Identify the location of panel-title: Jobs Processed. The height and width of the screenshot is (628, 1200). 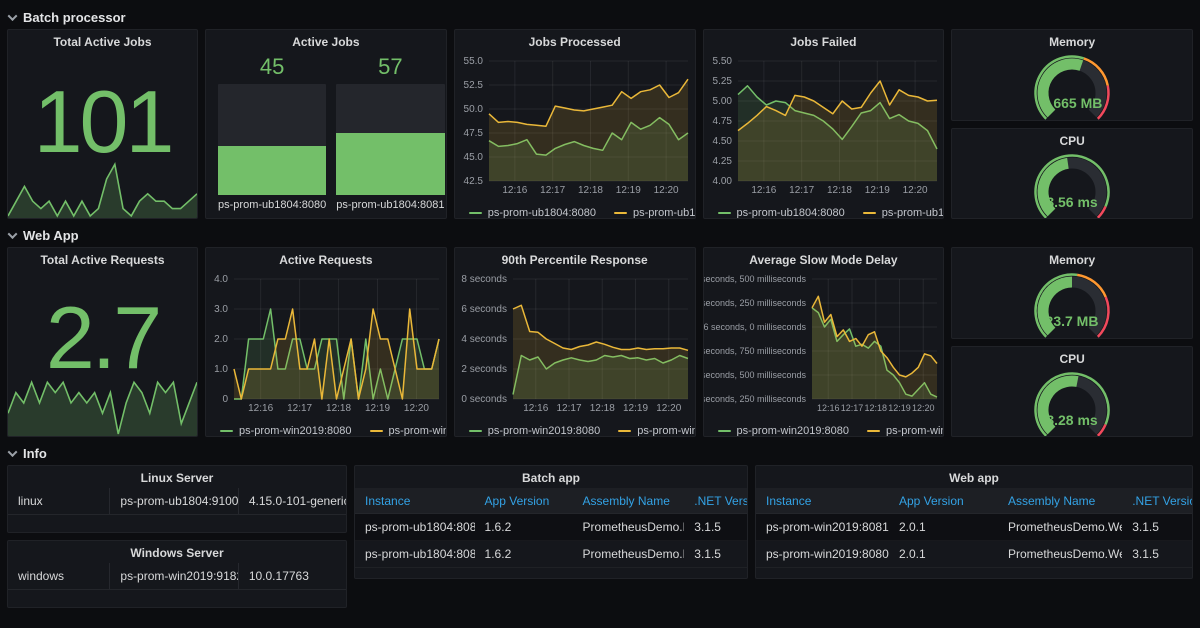
(575, 41).